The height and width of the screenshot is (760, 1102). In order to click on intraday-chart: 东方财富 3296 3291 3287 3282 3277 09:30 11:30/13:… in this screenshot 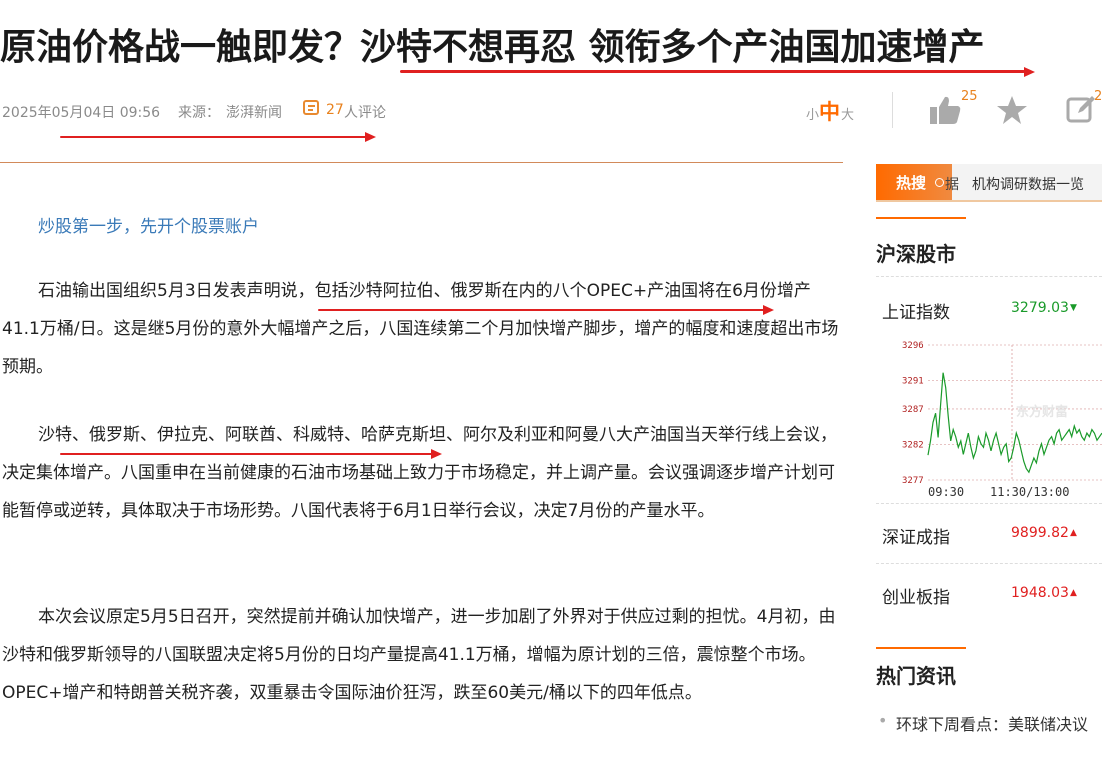, I will do `click(989, 419)`.